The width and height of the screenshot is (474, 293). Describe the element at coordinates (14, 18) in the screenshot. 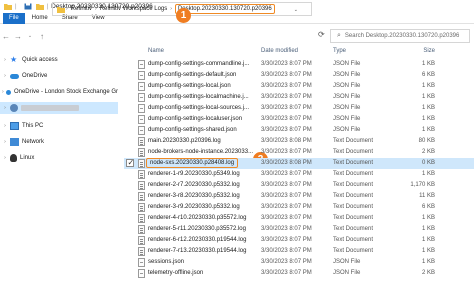

I see `tab-file: File` at that location.